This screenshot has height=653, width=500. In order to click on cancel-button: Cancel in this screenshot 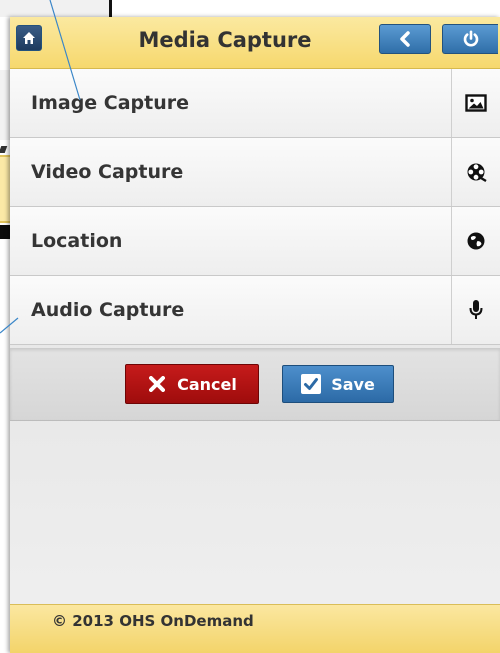, I will do `click(192, 384)`.